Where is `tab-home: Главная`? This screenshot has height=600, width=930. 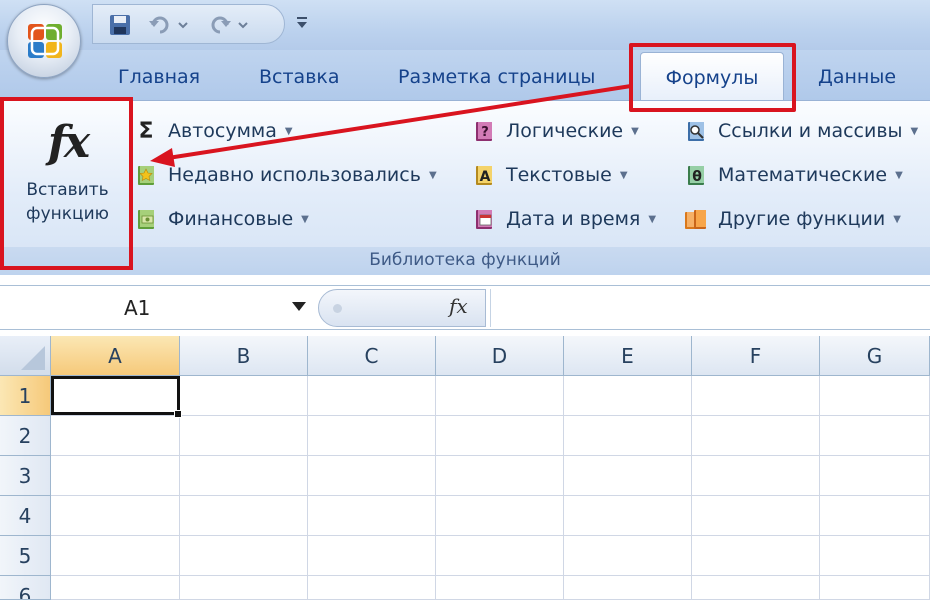 tab-home: Главная is located at coordinates (159, 77).